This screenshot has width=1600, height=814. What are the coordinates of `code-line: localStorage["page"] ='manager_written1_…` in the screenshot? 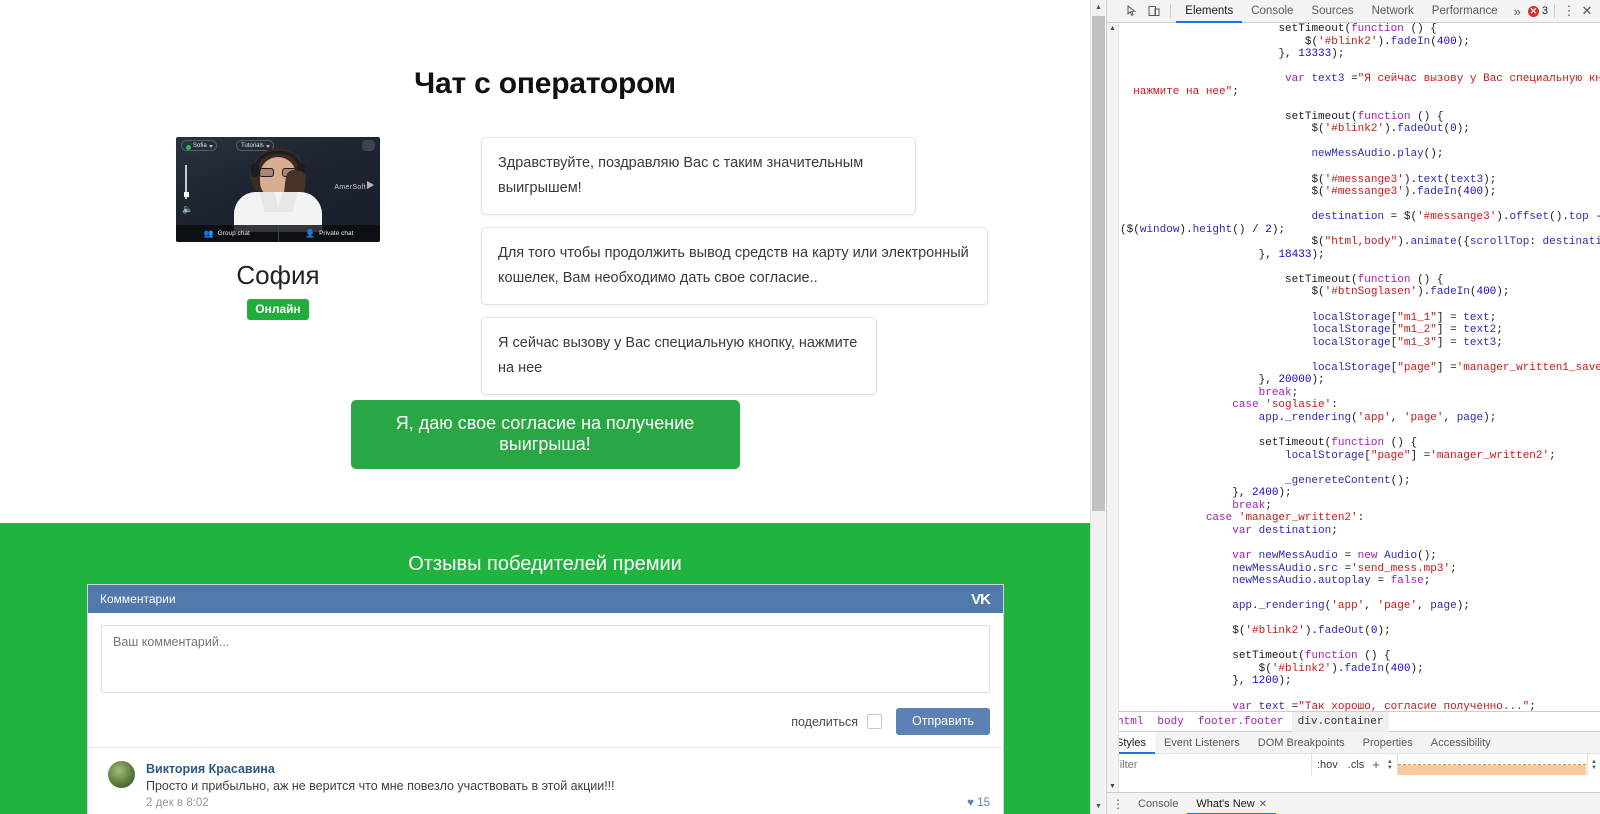 It's located at (1455, 367).